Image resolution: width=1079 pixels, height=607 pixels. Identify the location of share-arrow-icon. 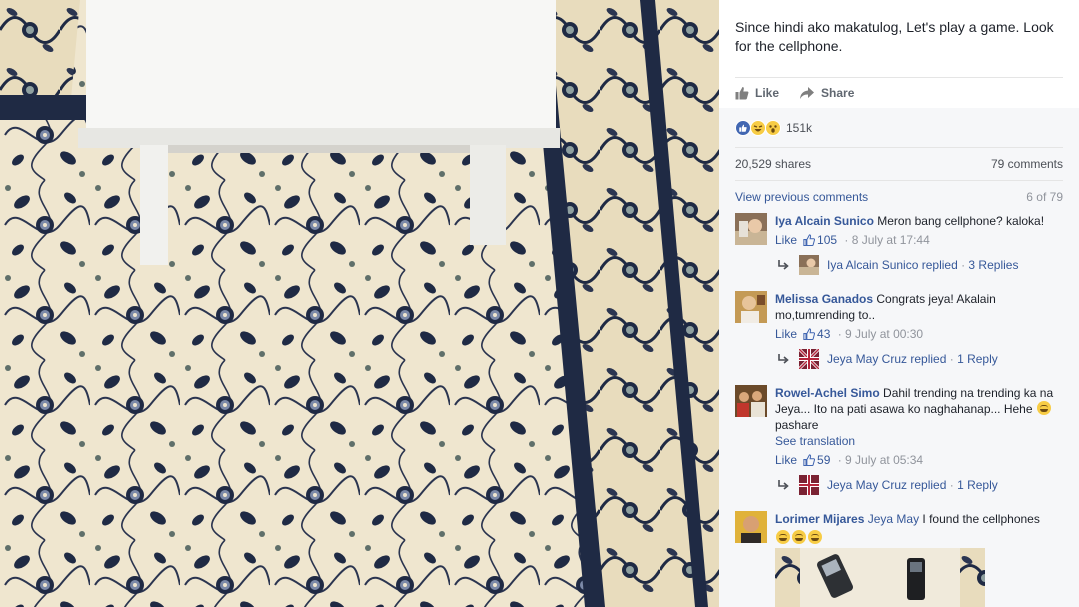
(807, 93).